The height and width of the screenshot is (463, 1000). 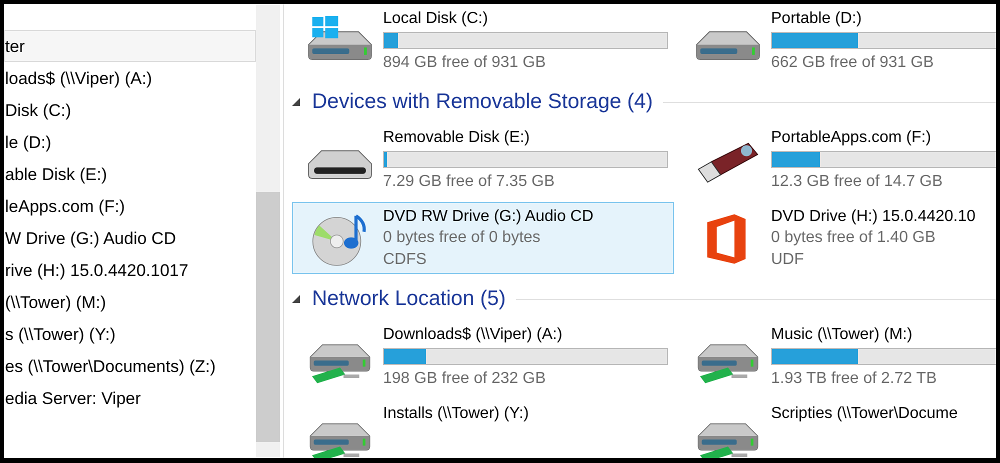 What do you see at coordinates (409, 299) in the screenshot?
I see `group-header: Network Location (5)` at bounding box center [409, 299].